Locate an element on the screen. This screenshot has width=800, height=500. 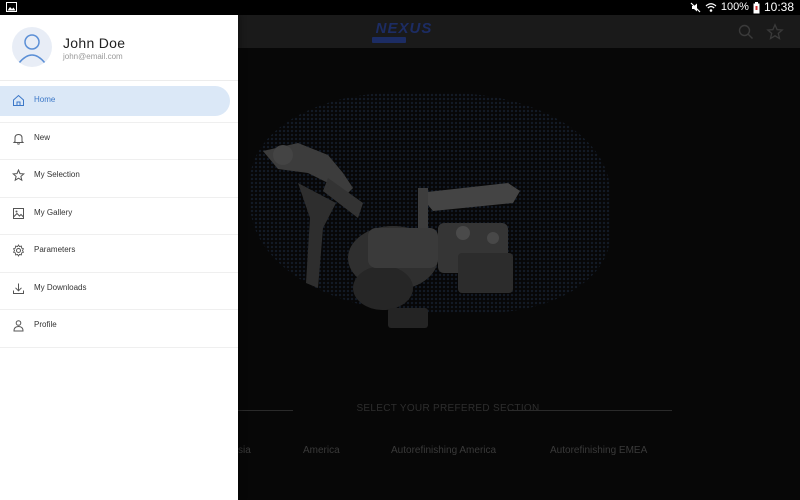
drawer-item-new: New is located at coordinates (119, 141).